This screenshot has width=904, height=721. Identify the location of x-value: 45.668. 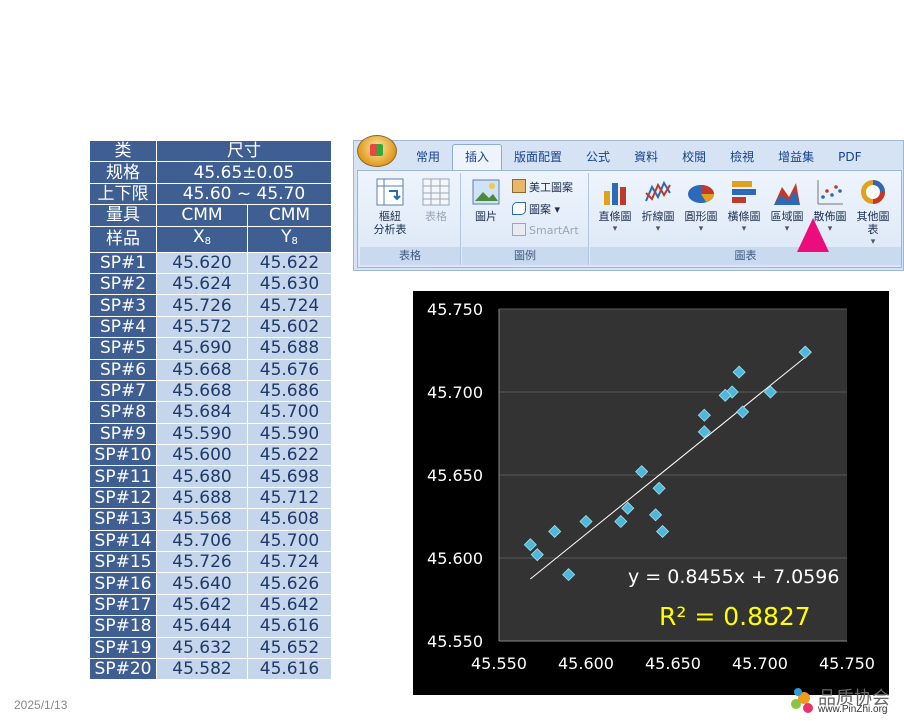
(202, 369).